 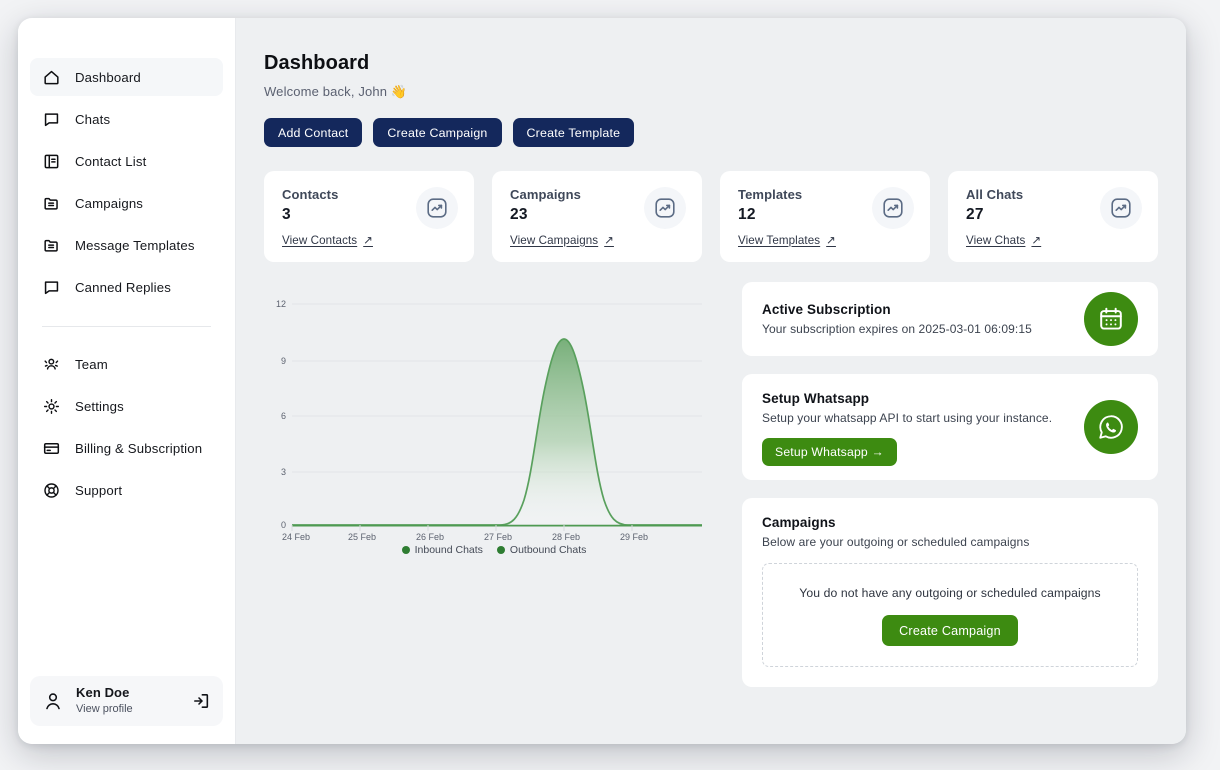 I want to click on add-contact-button: Add Contact, so click(x=313, y=132).